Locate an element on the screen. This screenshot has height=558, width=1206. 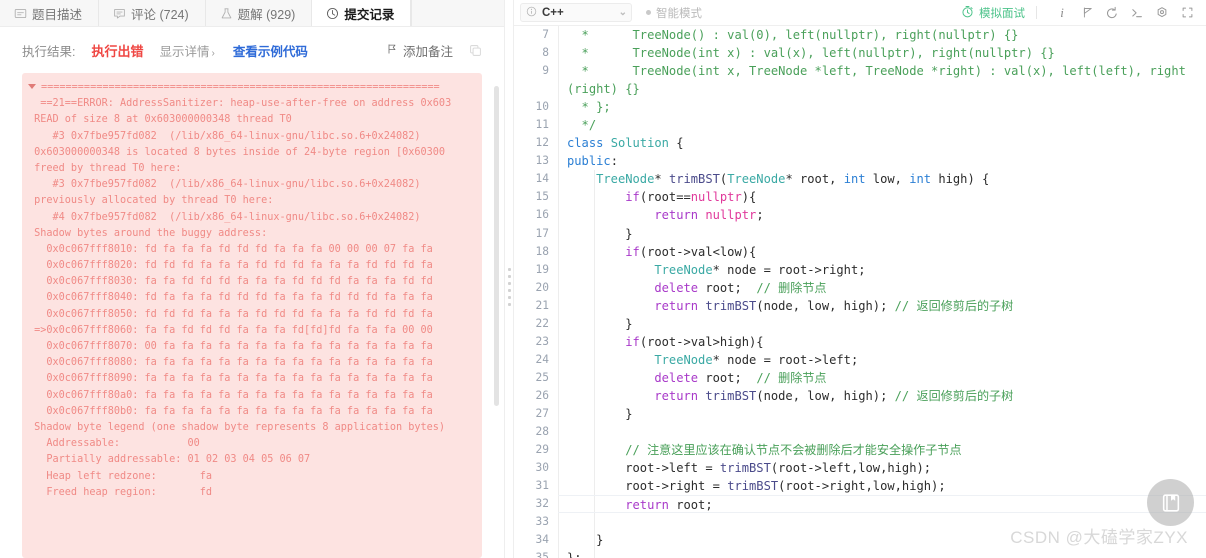
code-line: 27 } is located at coordinates (860, 414).